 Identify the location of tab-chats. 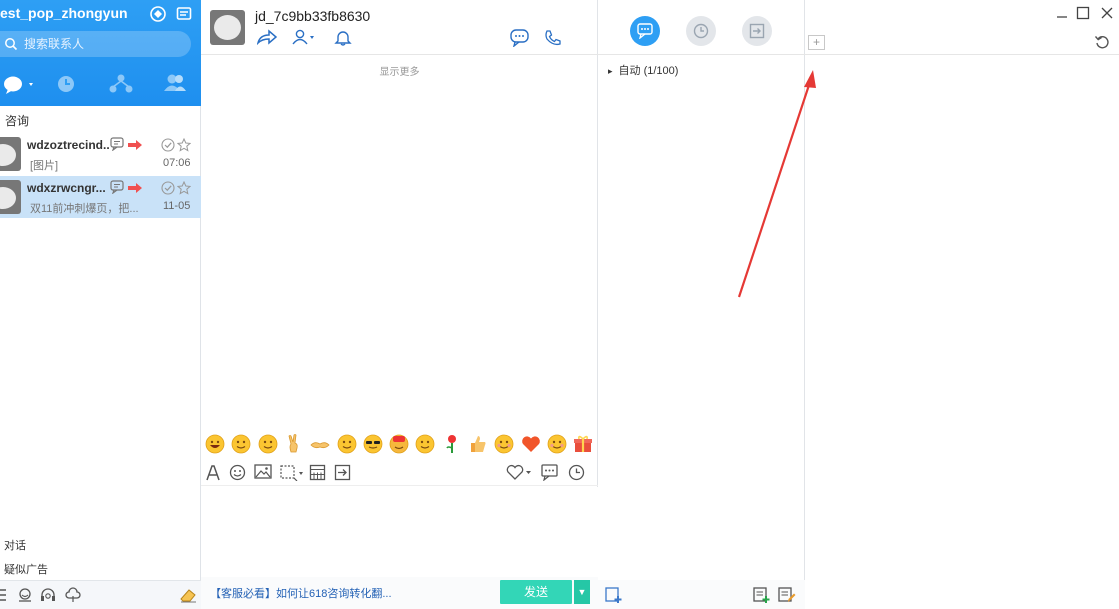
(17, 85).